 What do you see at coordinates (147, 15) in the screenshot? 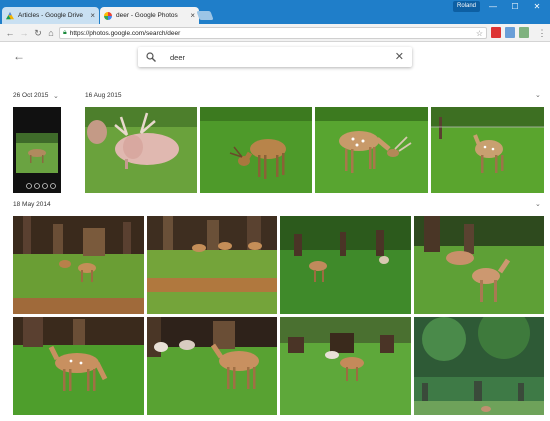
I see `tab-title: deer - Google Photos` at bounding box center [147, 15].